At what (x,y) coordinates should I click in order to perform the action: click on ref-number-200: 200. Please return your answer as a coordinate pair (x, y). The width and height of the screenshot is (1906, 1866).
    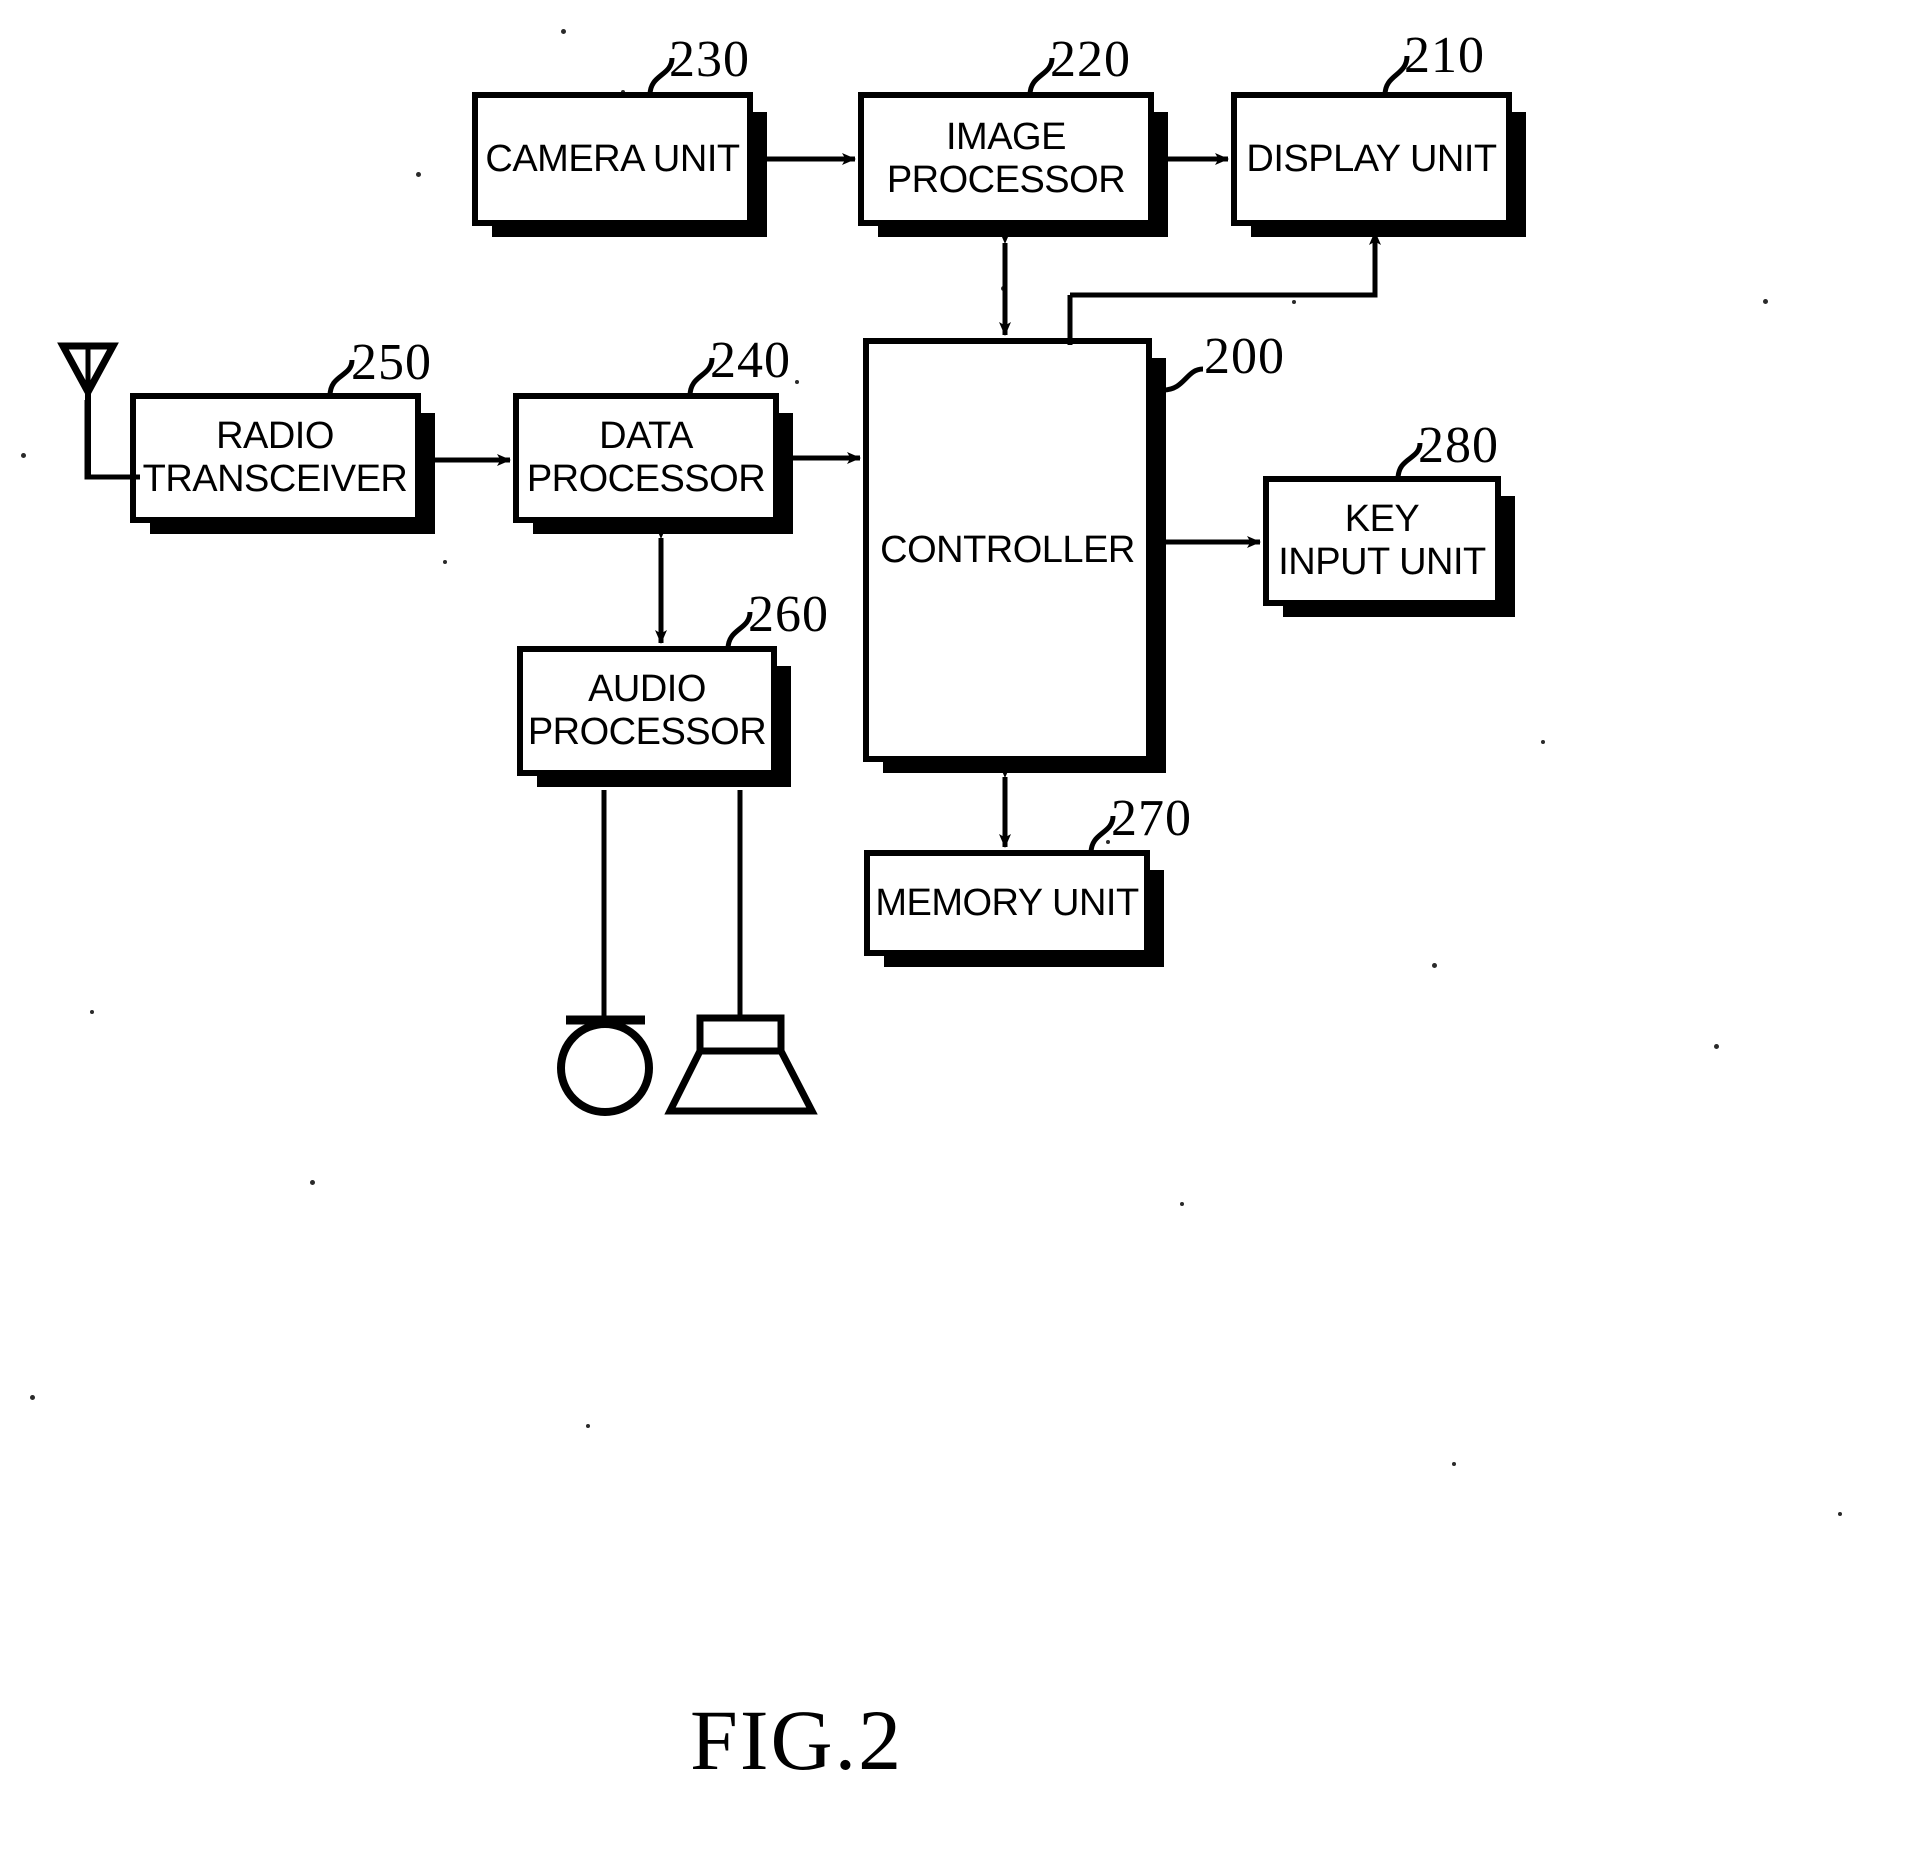
    Looking at the image, I should click on (1244, 356).